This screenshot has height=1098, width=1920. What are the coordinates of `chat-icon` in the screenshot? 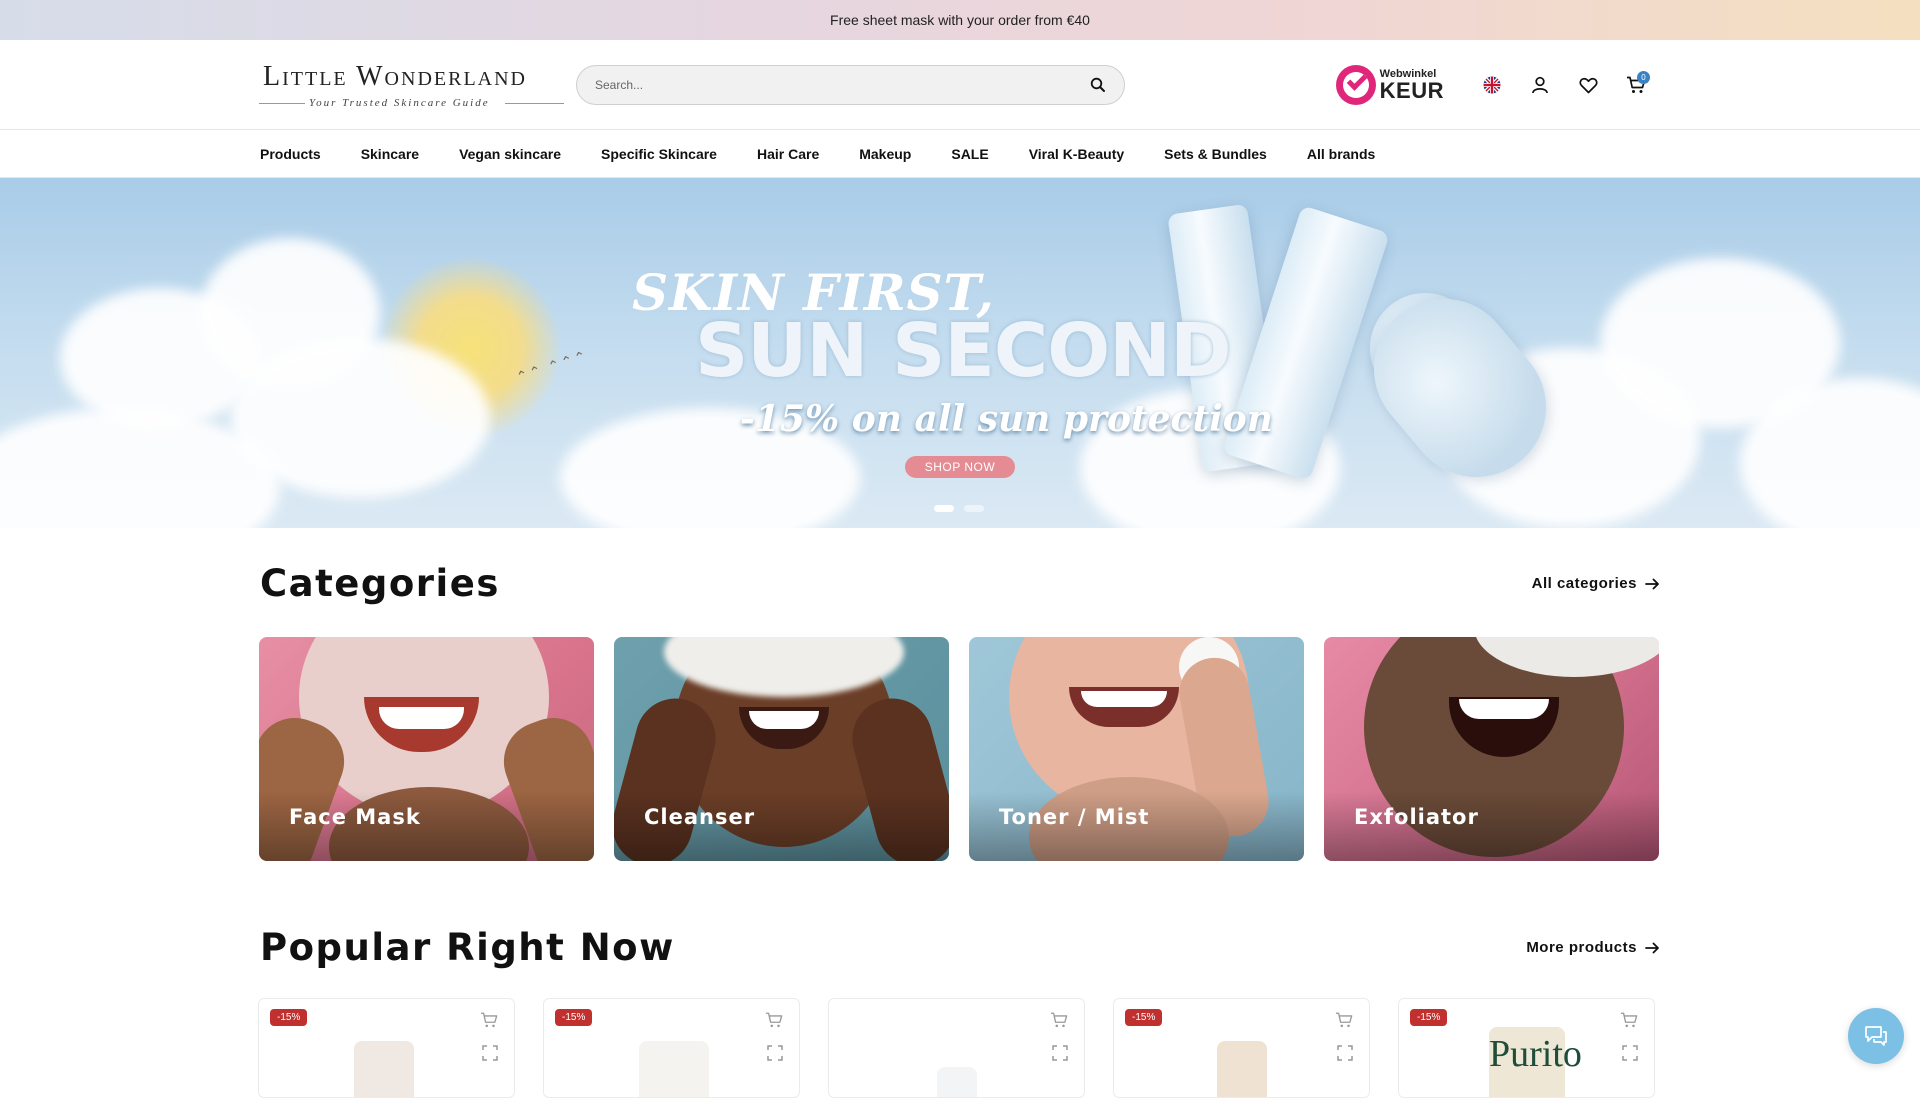 It's located at (1876, 1036).